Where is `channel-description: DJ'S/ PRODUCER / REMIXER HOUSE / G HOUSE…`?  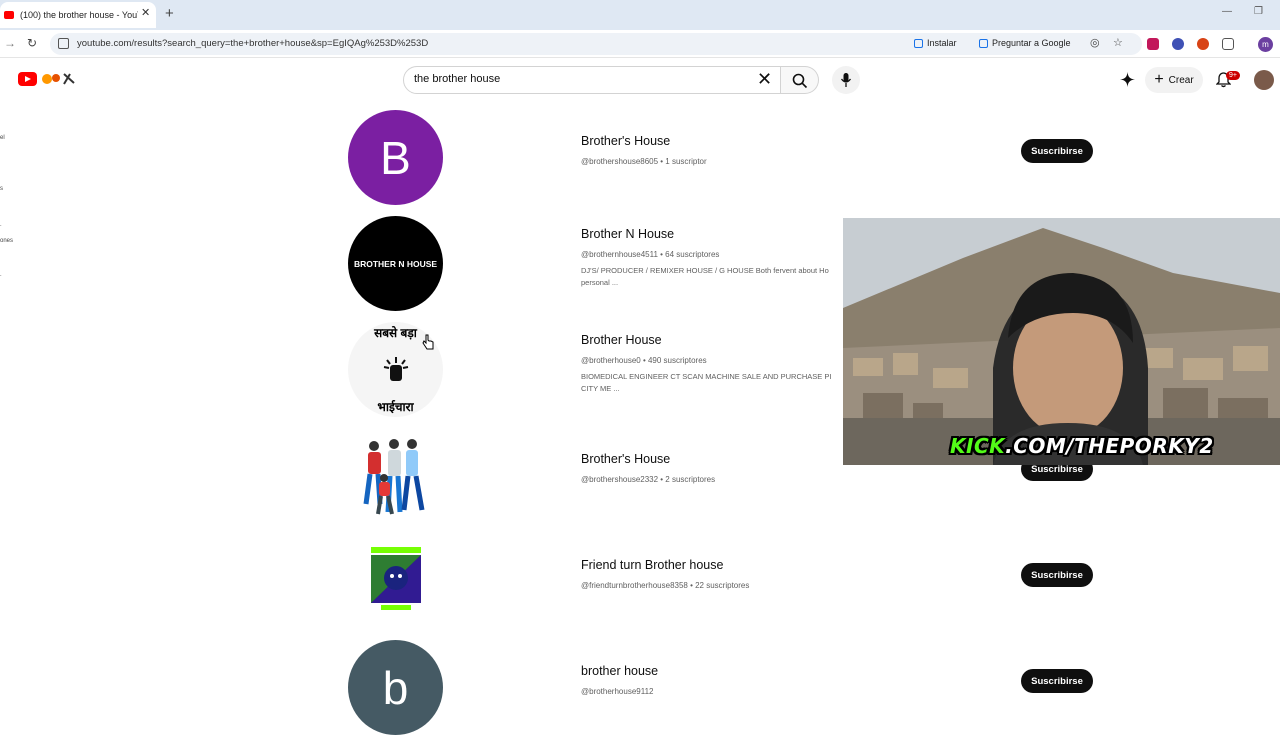 channel-description: DJ'S/ PRODUCER / REMIXER HOUSE / G HOUSE… is located at coordinates (705, 276).